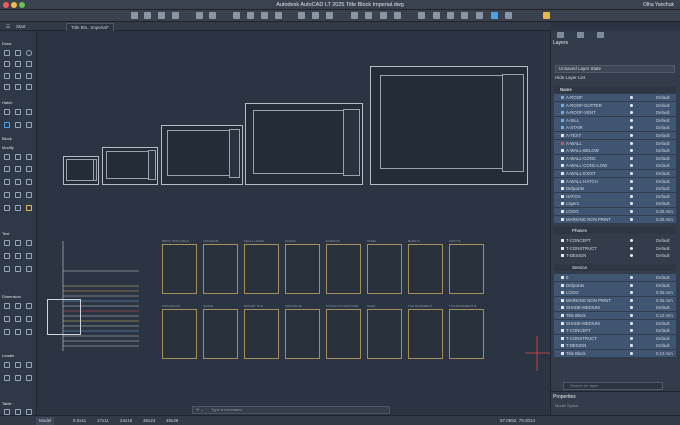 The image size is (680, 425). Describe the element at coordinates (7, 76) in the screenshot. I see `rectangle-icon` at that location.